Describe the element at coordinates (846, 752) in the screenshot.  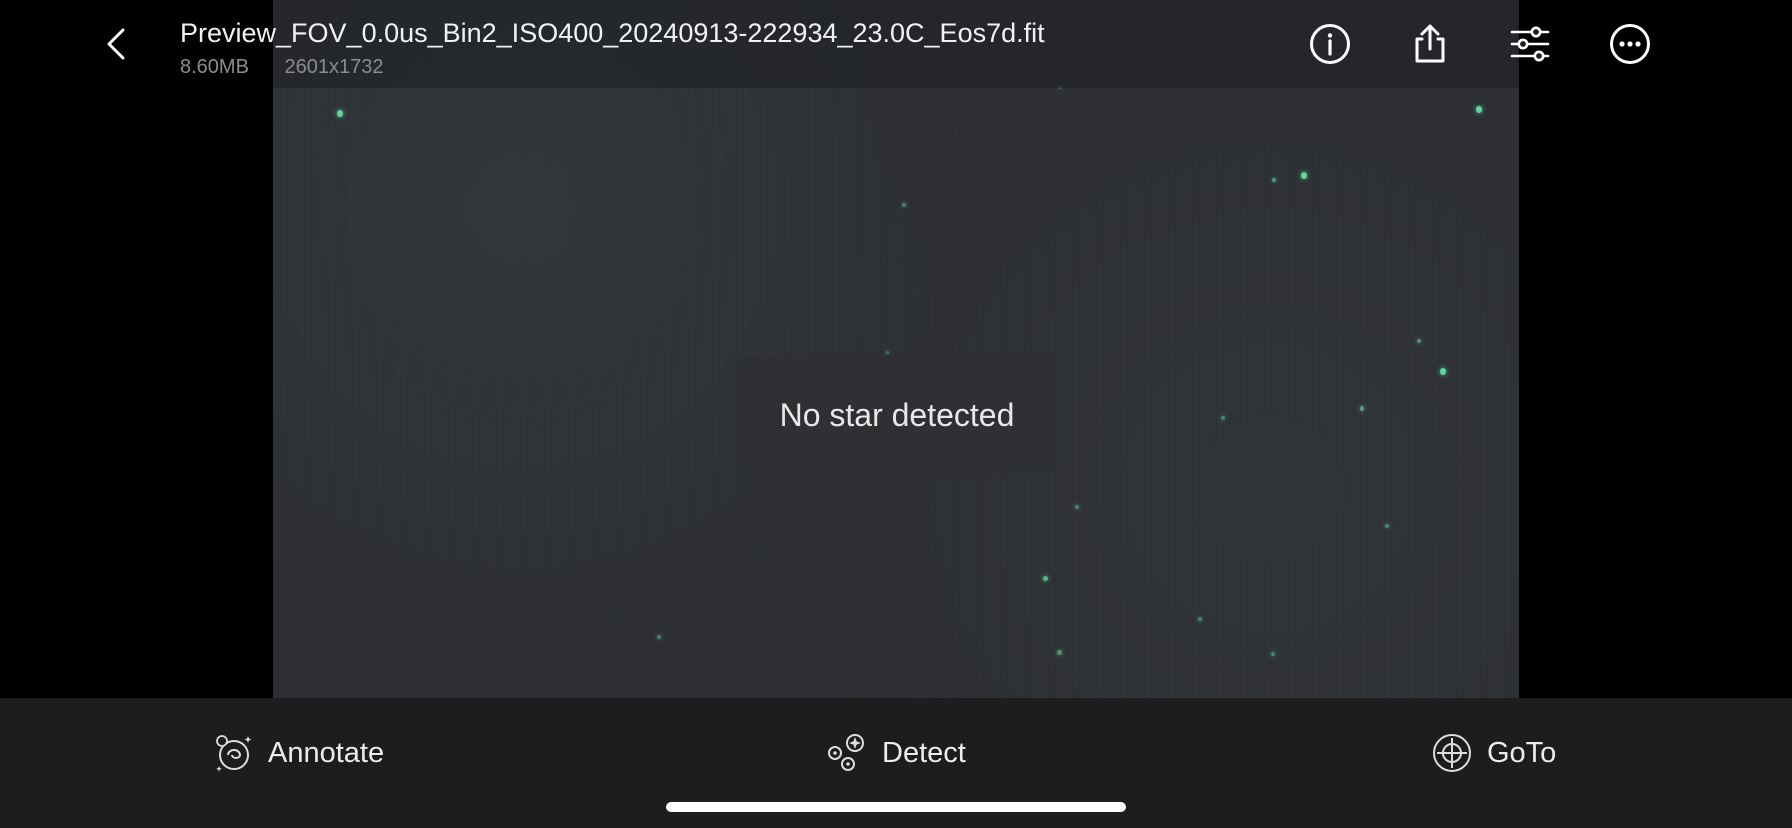
I see `detect-stars-icon` at that location.